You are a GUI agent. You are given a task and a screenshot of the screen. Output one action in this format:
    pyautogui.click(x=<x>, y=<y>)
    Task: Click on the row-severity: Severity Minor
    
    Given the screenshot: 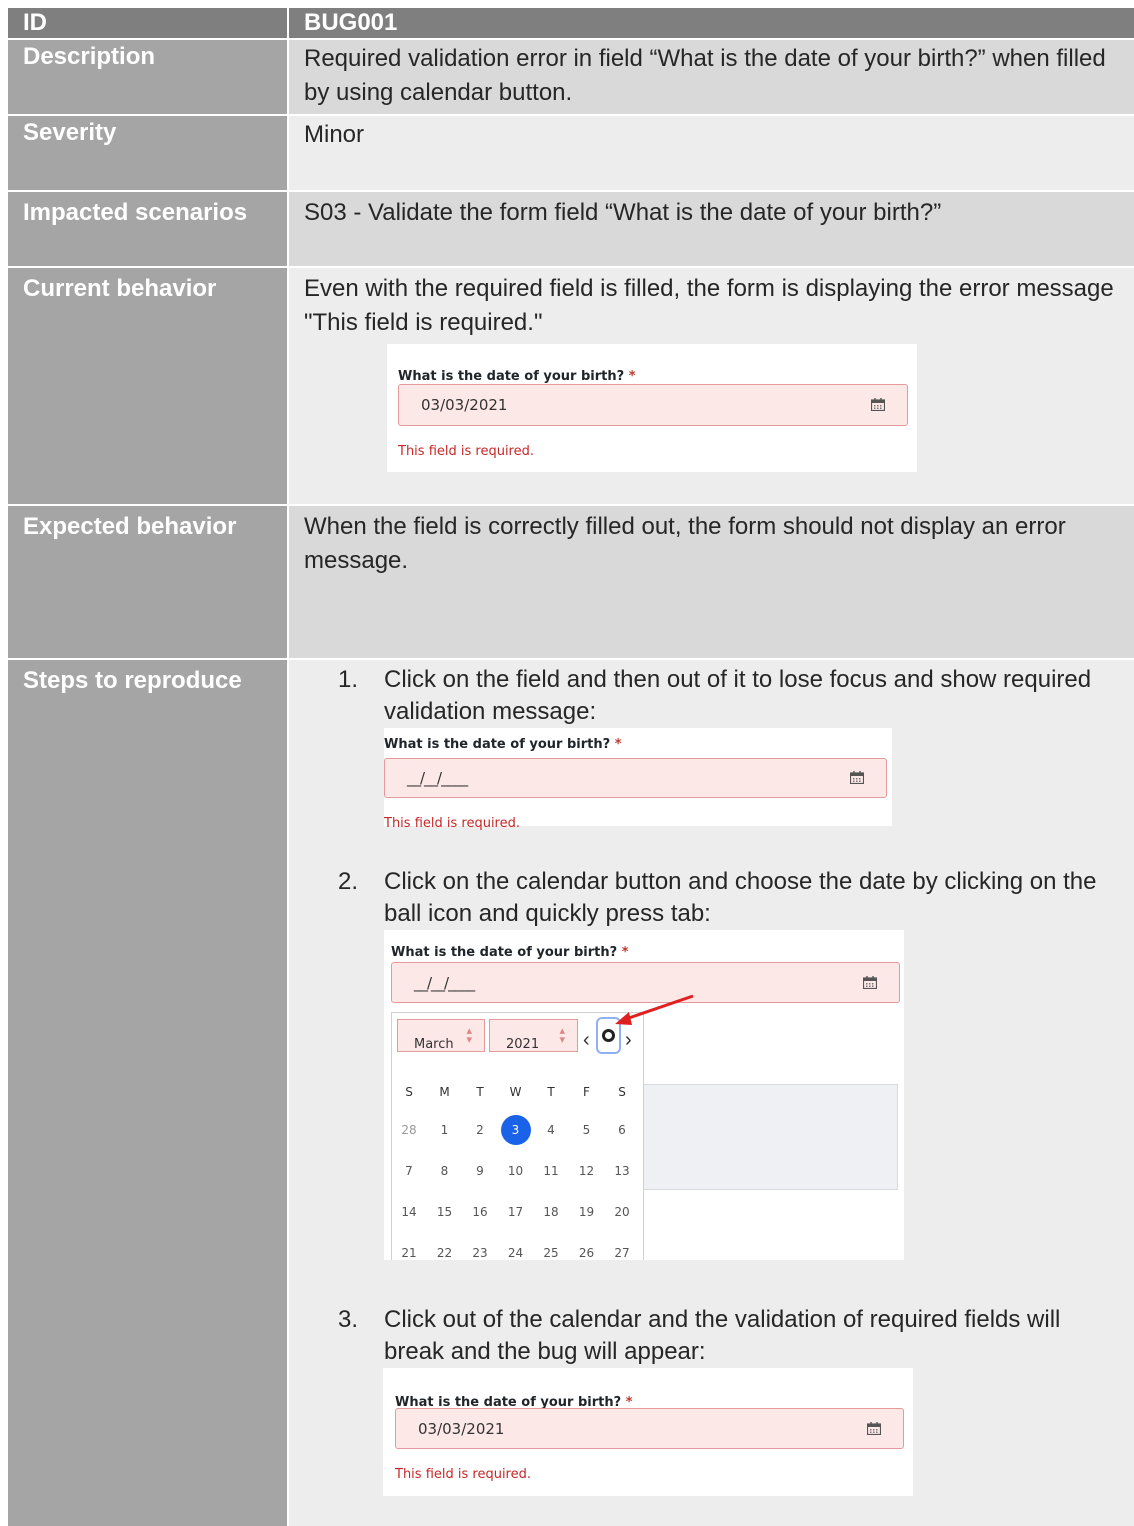 What is the action you would take?
    pyautogui.click(x=571, y=154)
    